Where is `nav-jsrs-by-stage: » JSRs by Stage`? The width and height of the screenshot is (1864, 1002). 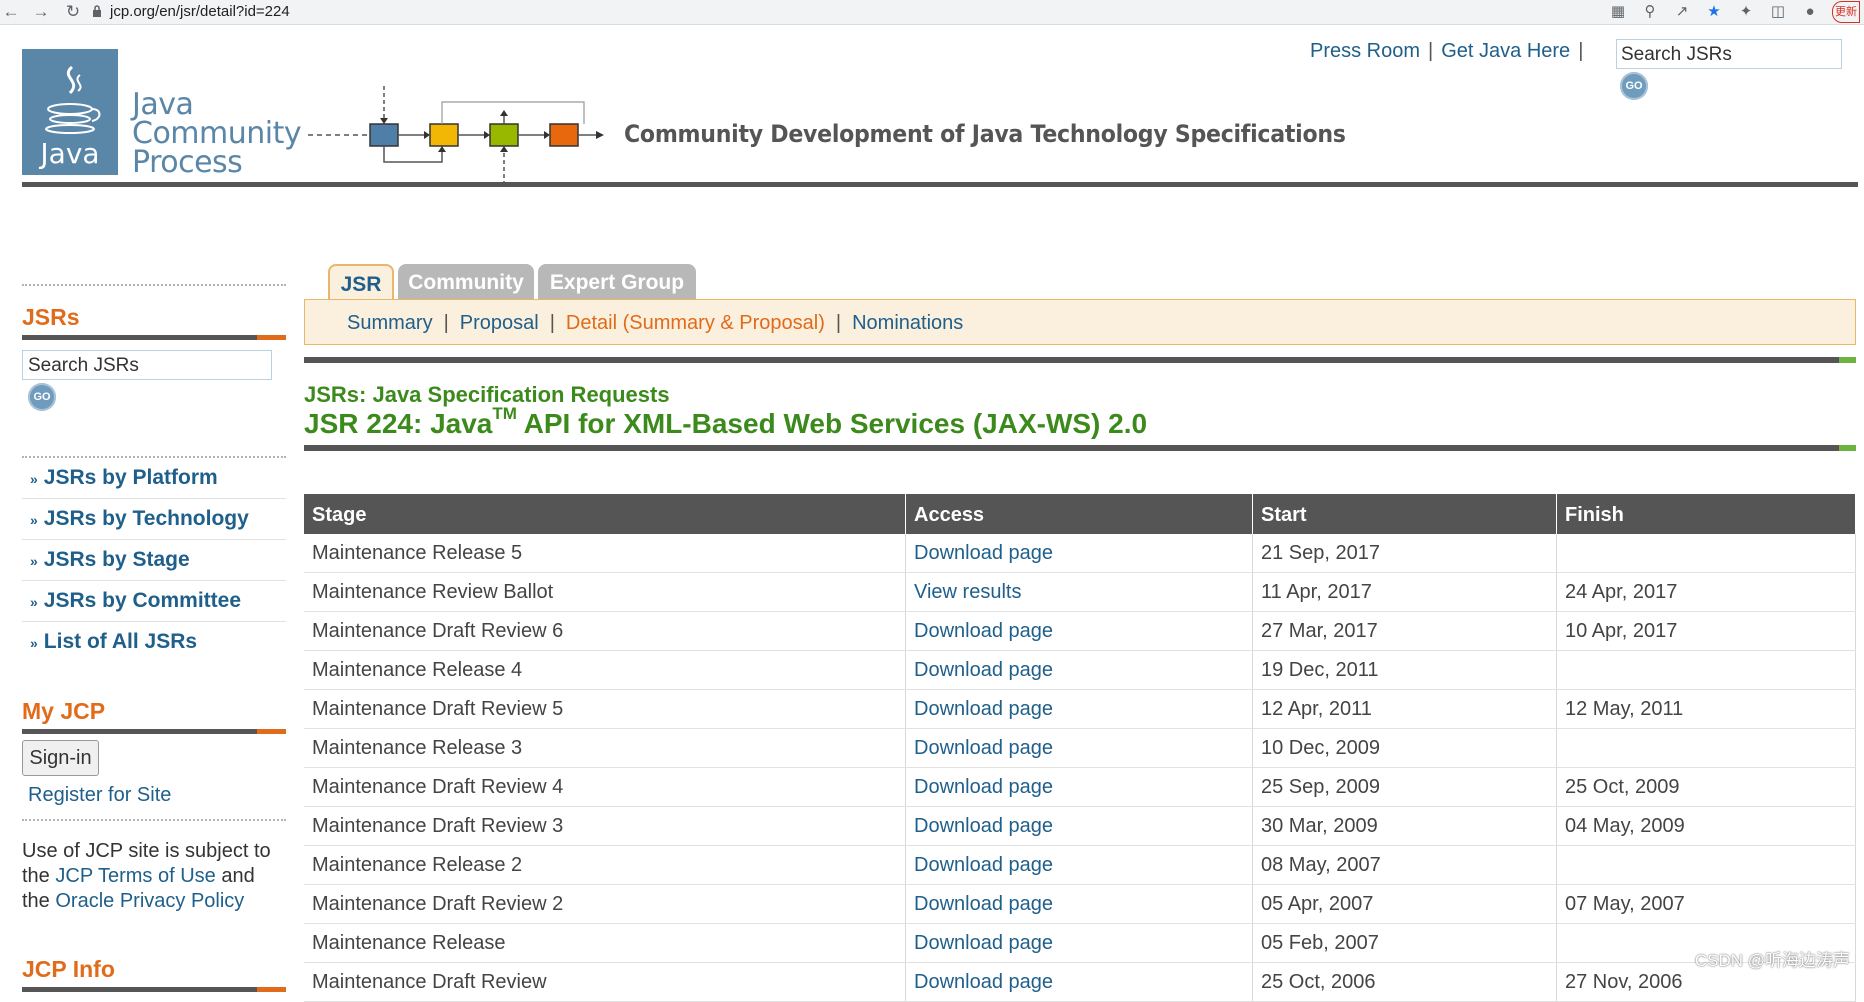
nav-jsrs-by-stage: » JSRs by Stage is located at coordinates (154, 560).